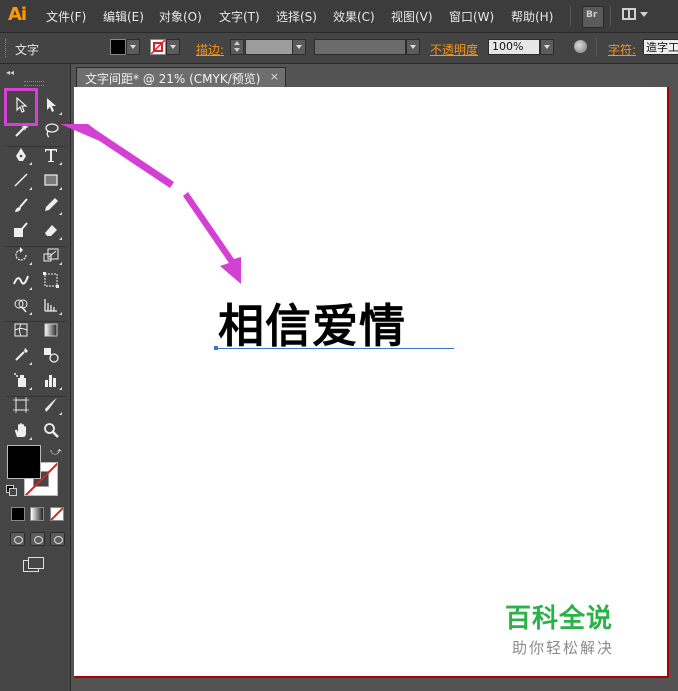 Image resolution: width=678 pixels, height=691 pixels. Describe the element at coordinates (299, 47) in the screenshot. I see `stroke-weight-dropdown` at that location.